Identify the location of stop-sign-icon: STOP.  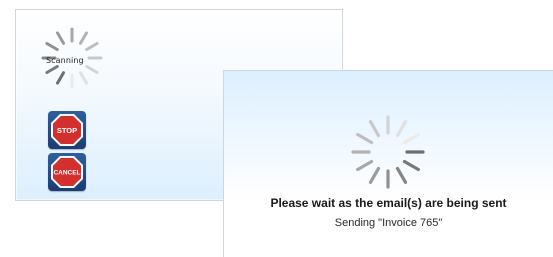
(67, 130).